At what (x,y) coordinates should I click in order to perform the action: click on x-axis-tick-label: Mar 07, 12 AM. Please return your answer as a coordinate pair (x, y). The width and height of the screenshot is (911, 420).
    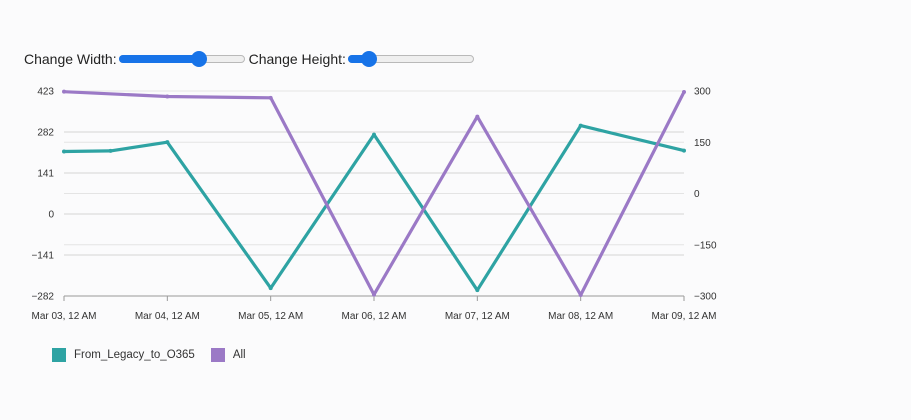
    Looking at the image, I should click on (477, 316).